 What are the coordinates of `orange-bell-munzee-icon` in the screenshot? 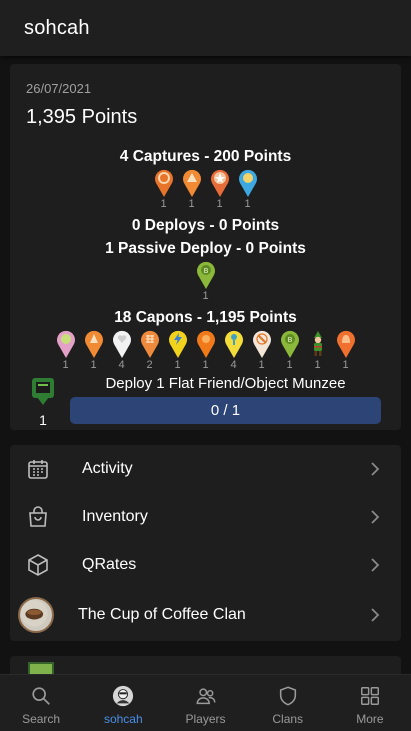 It's located at (345, 344).